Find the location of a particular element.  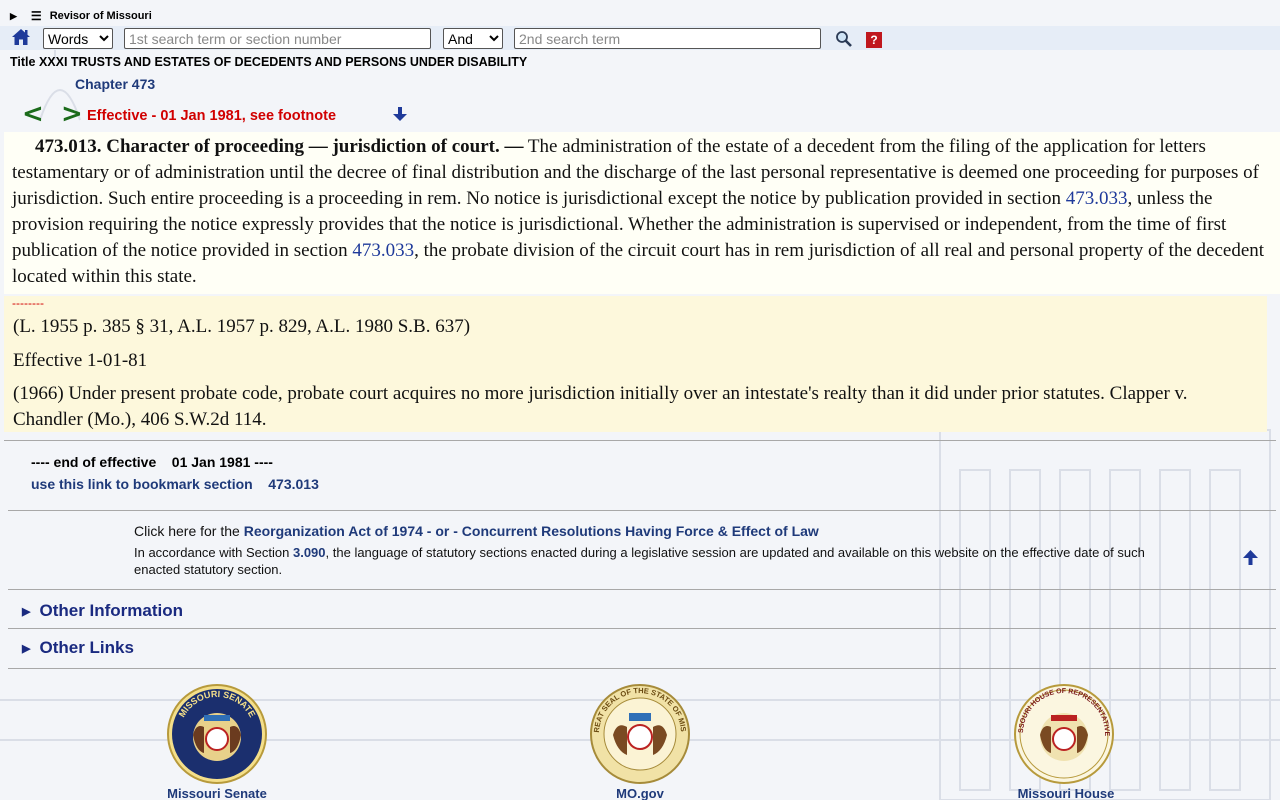

other-information-label: Other Information is located at coordinates (111, 610).